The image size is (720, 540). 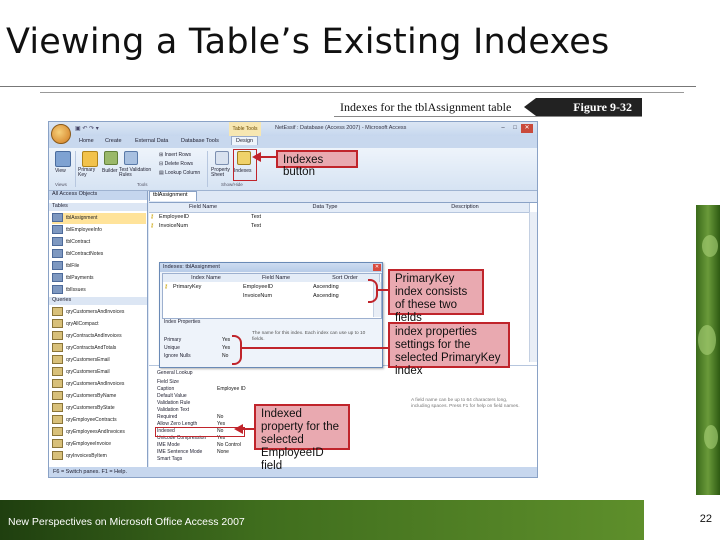 I want to click on tab-database-tools: Database Tools, so click(x=200, y=141).